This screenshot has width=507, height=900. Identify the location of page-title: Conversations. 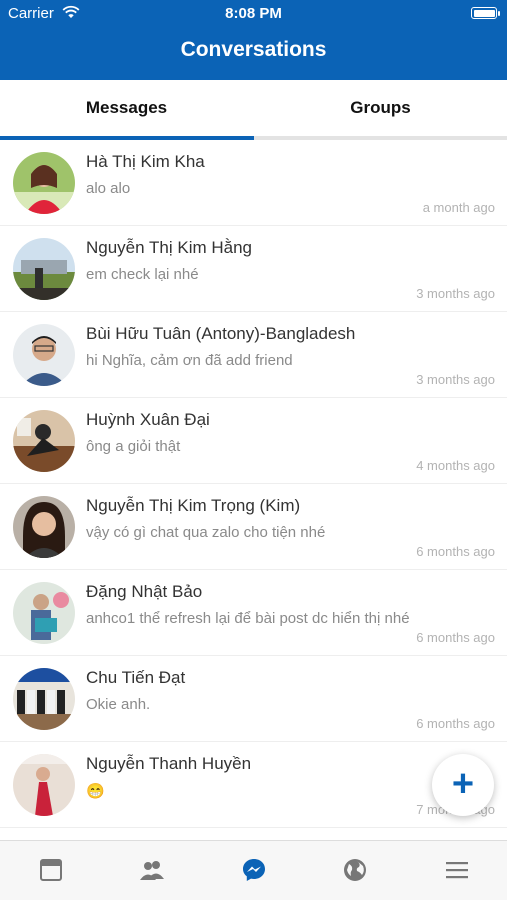
(253, 49).